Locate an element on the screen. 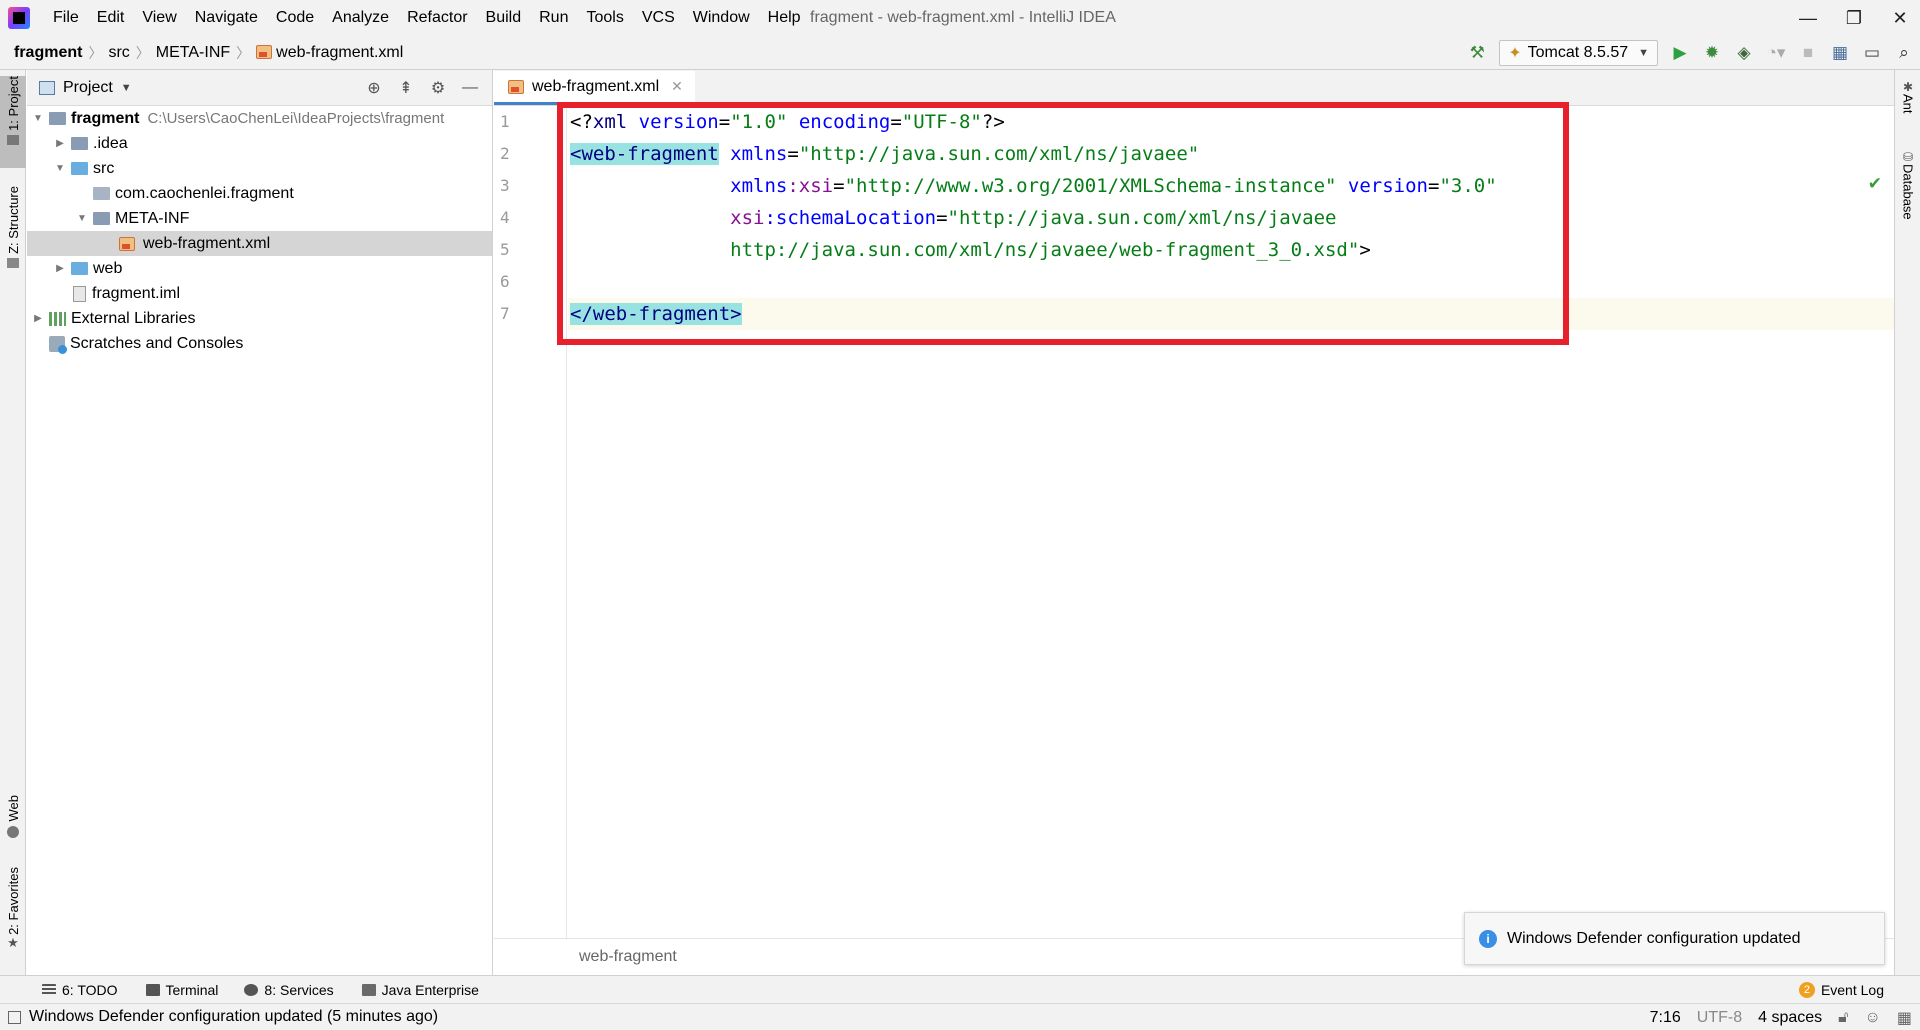  breadcrumb-project: fragment is located at coordinates (44, 53).